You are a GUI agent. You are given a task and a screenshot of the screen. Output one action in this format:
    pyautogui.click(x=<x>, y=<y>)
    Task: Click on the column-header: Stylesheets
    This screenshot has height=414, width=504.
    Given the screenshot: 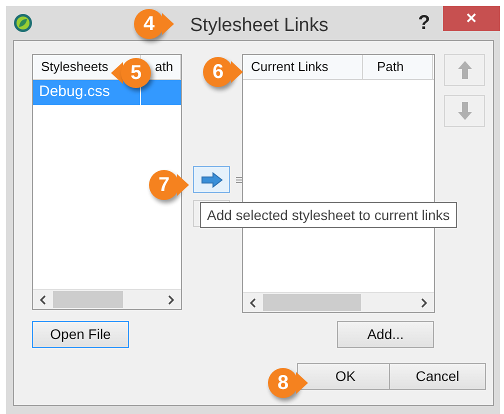 What is the action you would take?
    pyautogui.click(x=74, y=67)
    